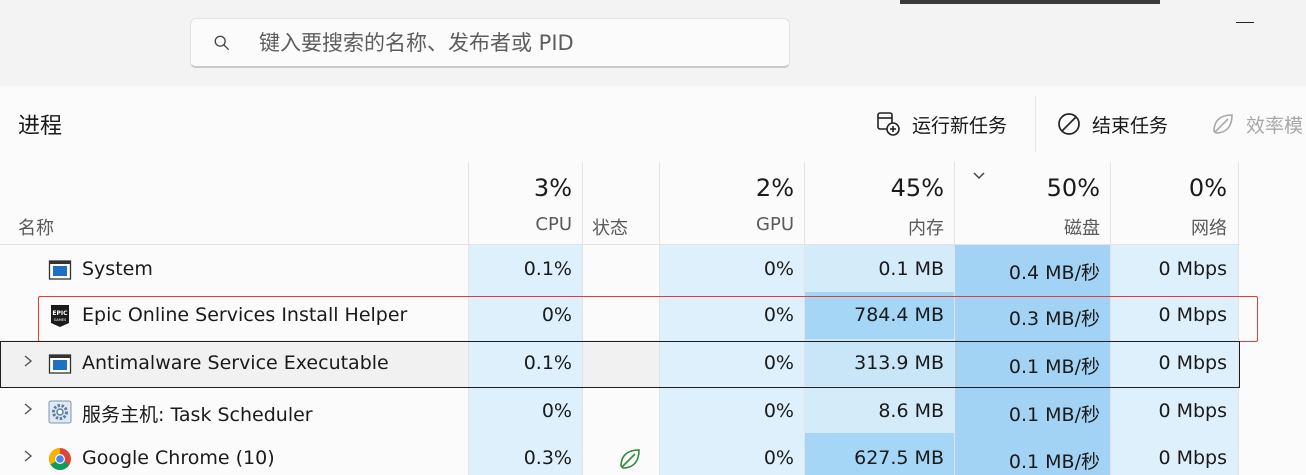 This screenshot has width=1306, height=475. I want to click on search-icon, so click(221, 42).